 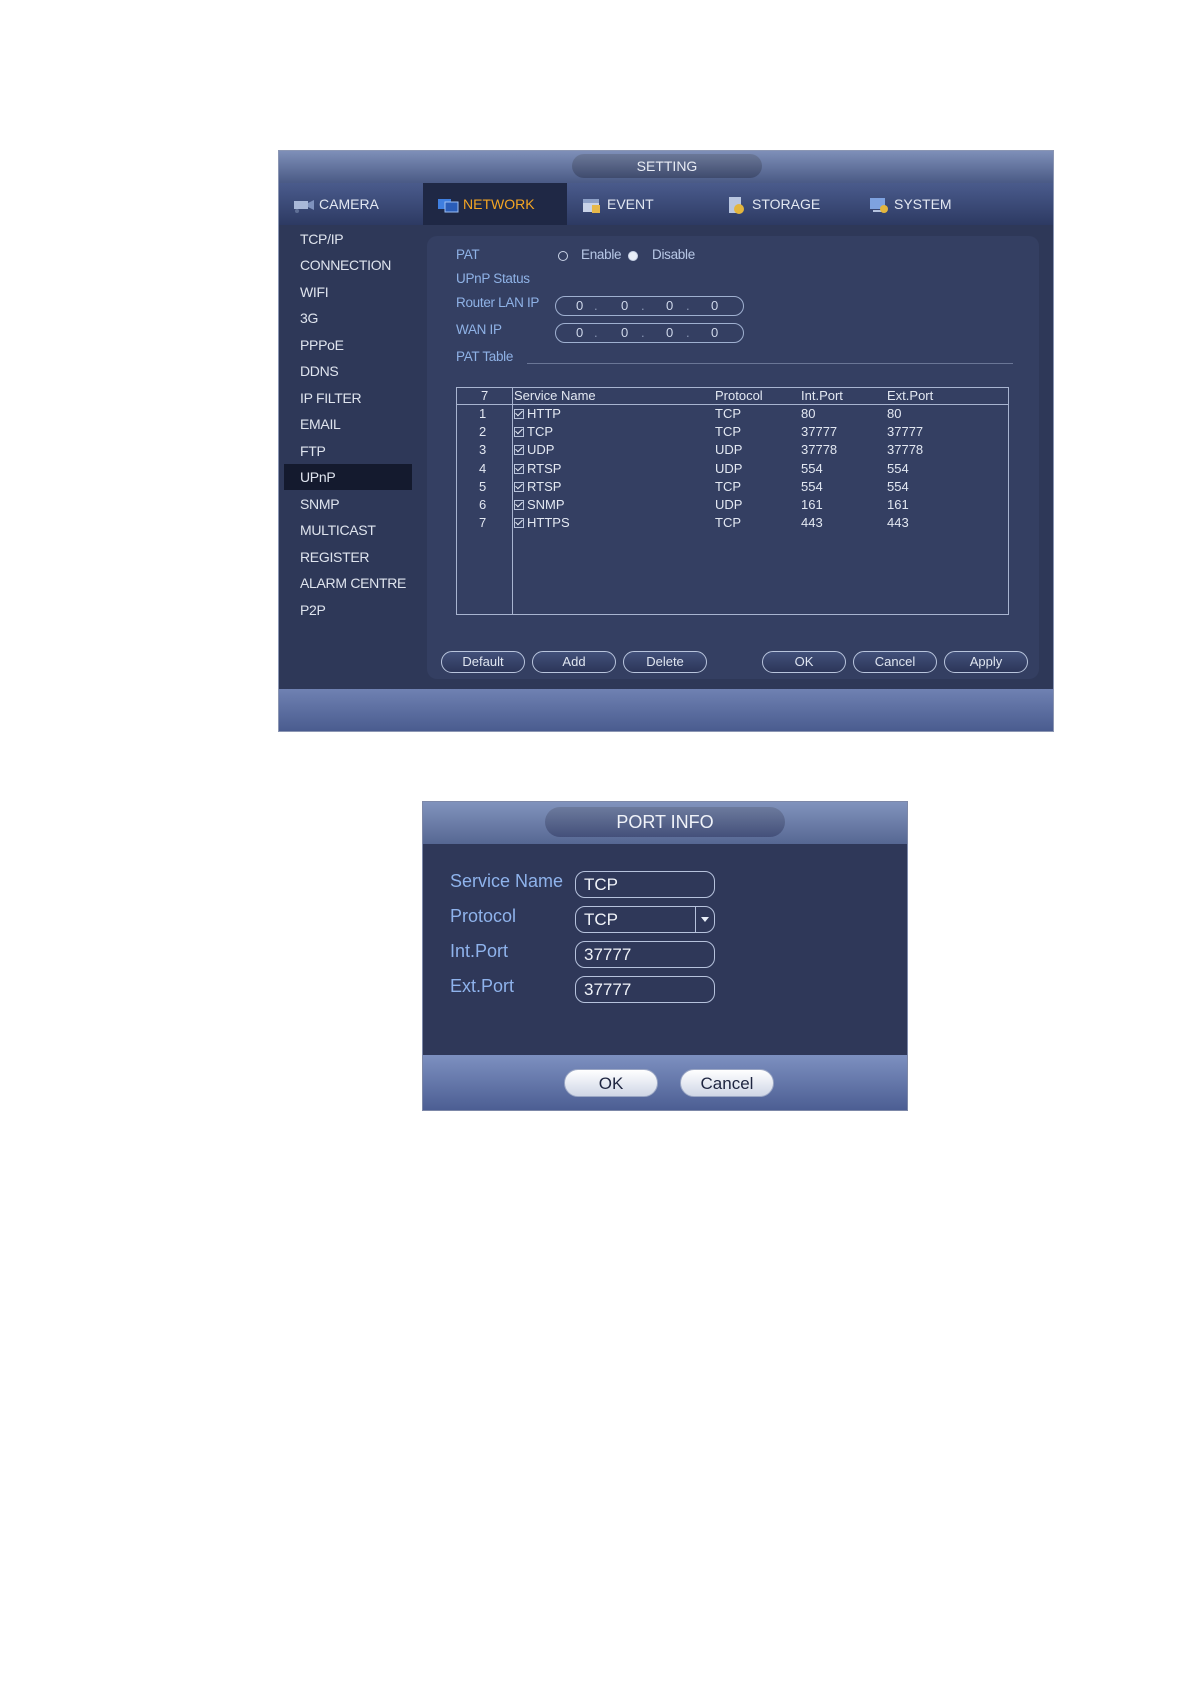 What do you see at coordinates (348, 265) in the screenshot?
I see `sidebar-item-connection: CONNECTION` at bounding box center [348, 265].